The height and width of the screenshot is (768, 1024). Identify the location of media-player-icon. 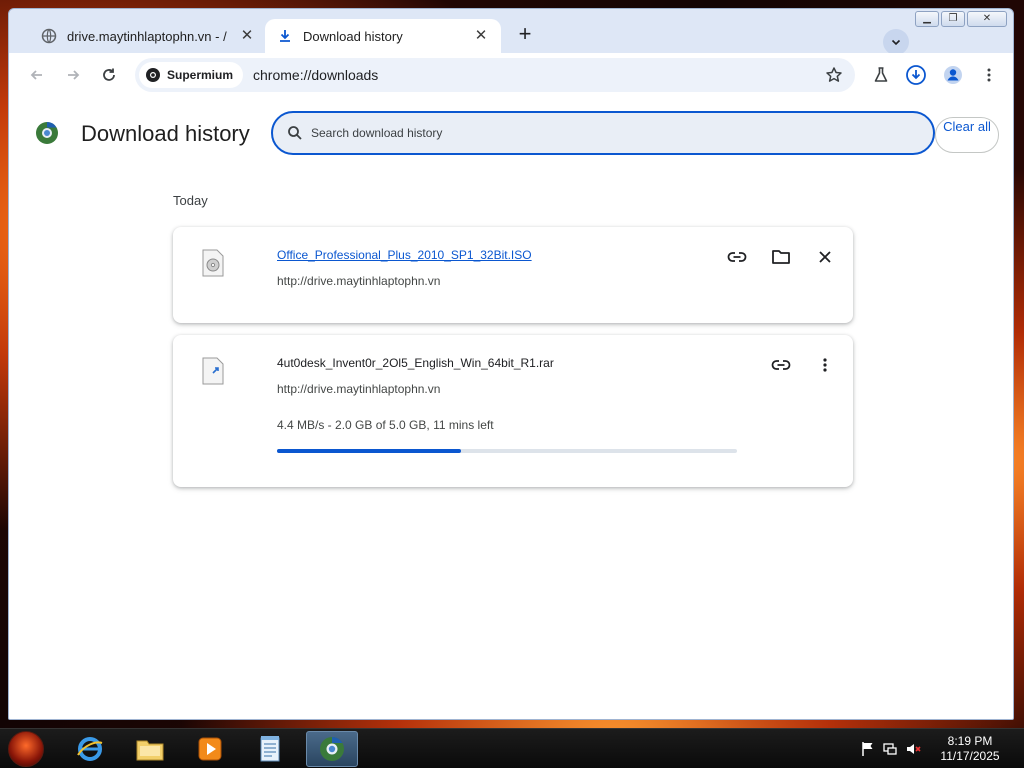
(210, 749).